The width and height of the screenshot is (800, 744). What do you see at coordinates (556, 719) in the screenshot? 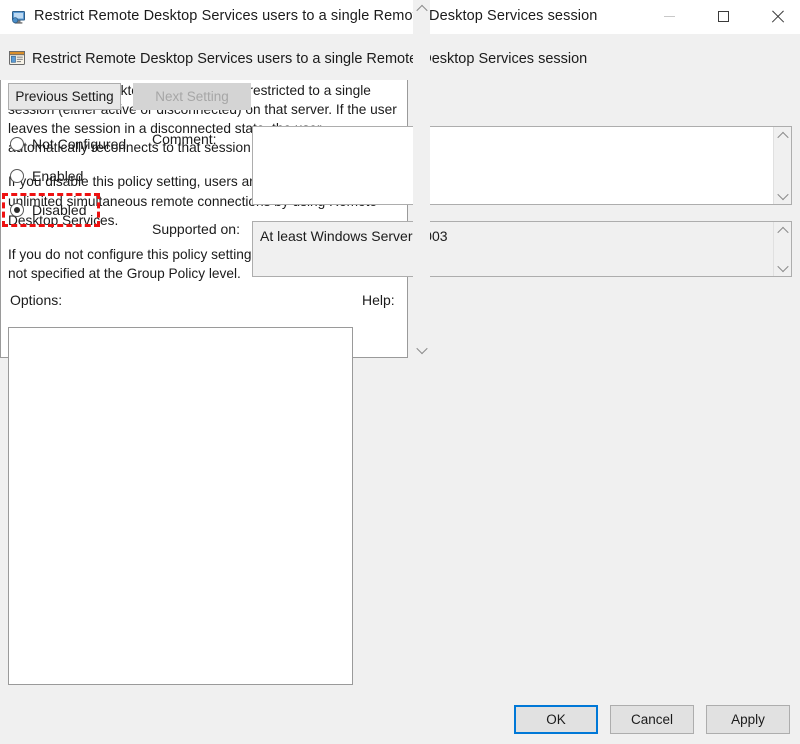
I see `ok-button: OK` at bounding box center [556, 719].